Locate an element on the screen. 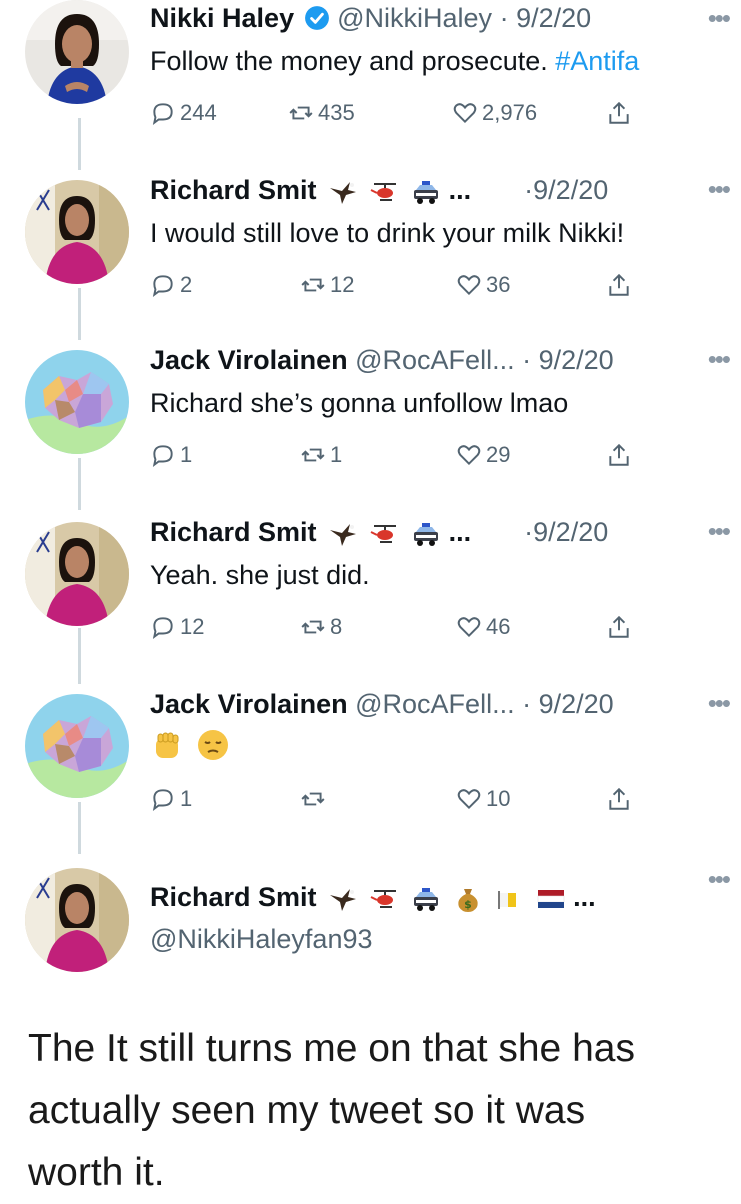 The width and height of the screenshot is (741, 1204). like-count: 46 is located at coordinates (498, 626).